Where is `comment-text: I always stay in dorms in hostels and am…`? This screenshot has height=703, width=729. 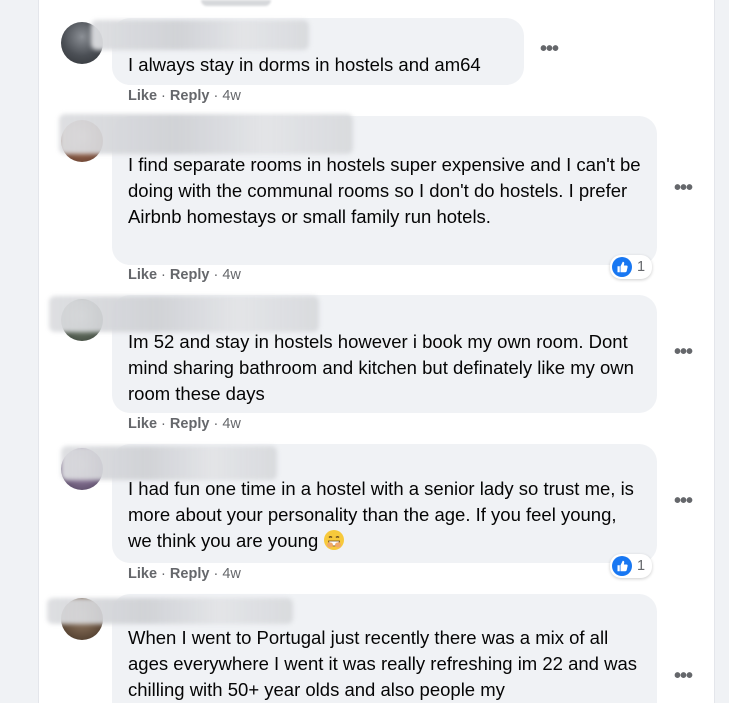 comment-text: I always stay in dorms in hostels and am… is located at coordinates (304, 64).